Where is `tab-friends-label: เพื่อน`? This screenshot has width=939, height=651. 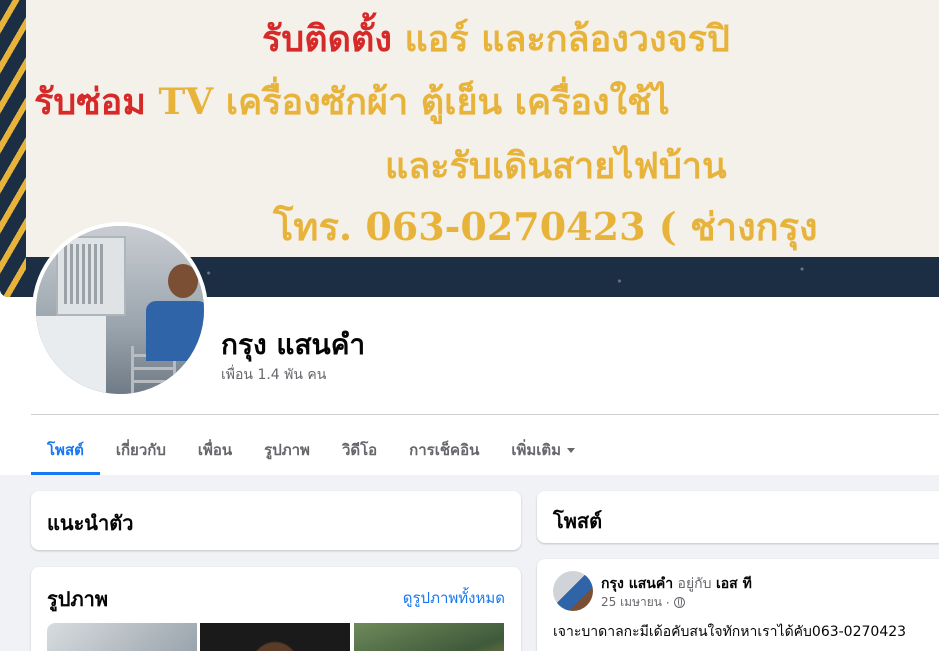
tab-friends-label: เพื่อน is located at coordinates (215, 450).